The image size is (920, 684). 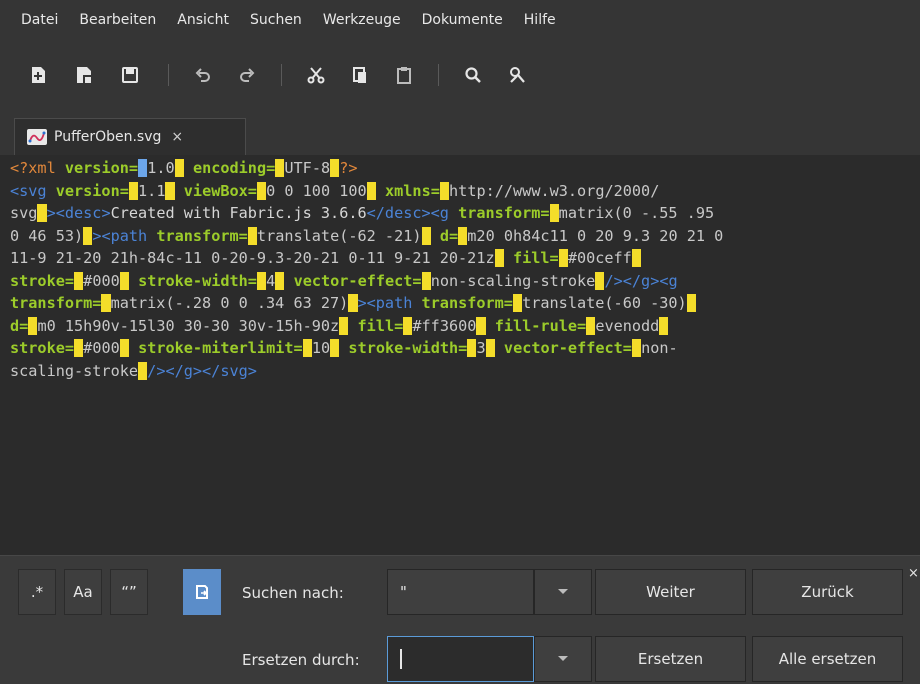 I want to click on find-next-button: Weiter, so click(x=670, y=592).